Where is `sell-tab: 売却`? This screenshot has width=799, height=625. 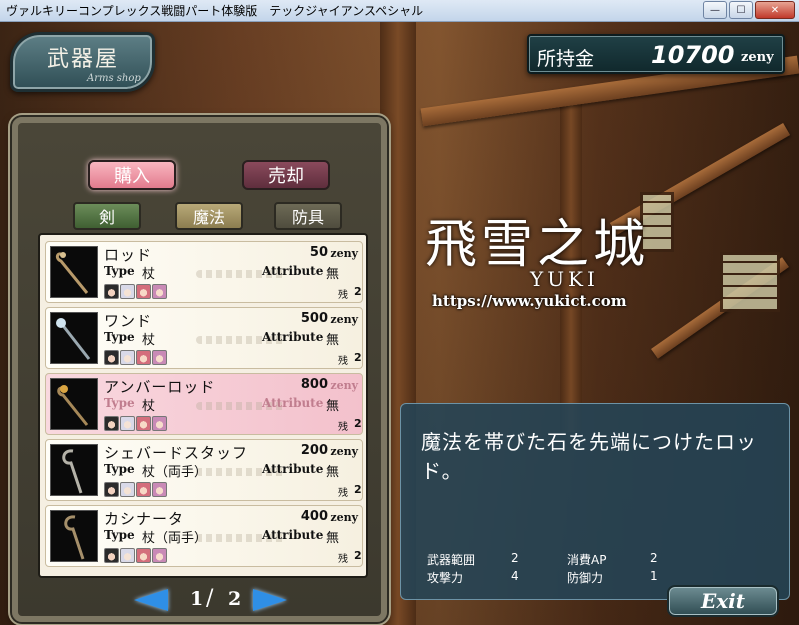
sell-tab: 売却 is located at coordinates (286, 175).